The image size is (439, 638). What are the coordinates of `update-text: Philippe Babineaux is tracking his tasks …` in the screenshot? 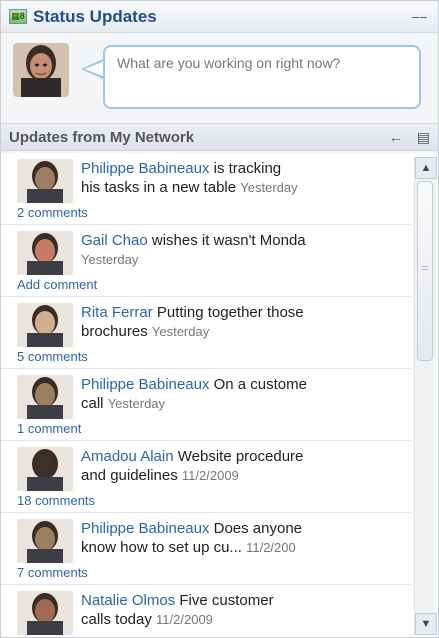 It's located at (244, 178).